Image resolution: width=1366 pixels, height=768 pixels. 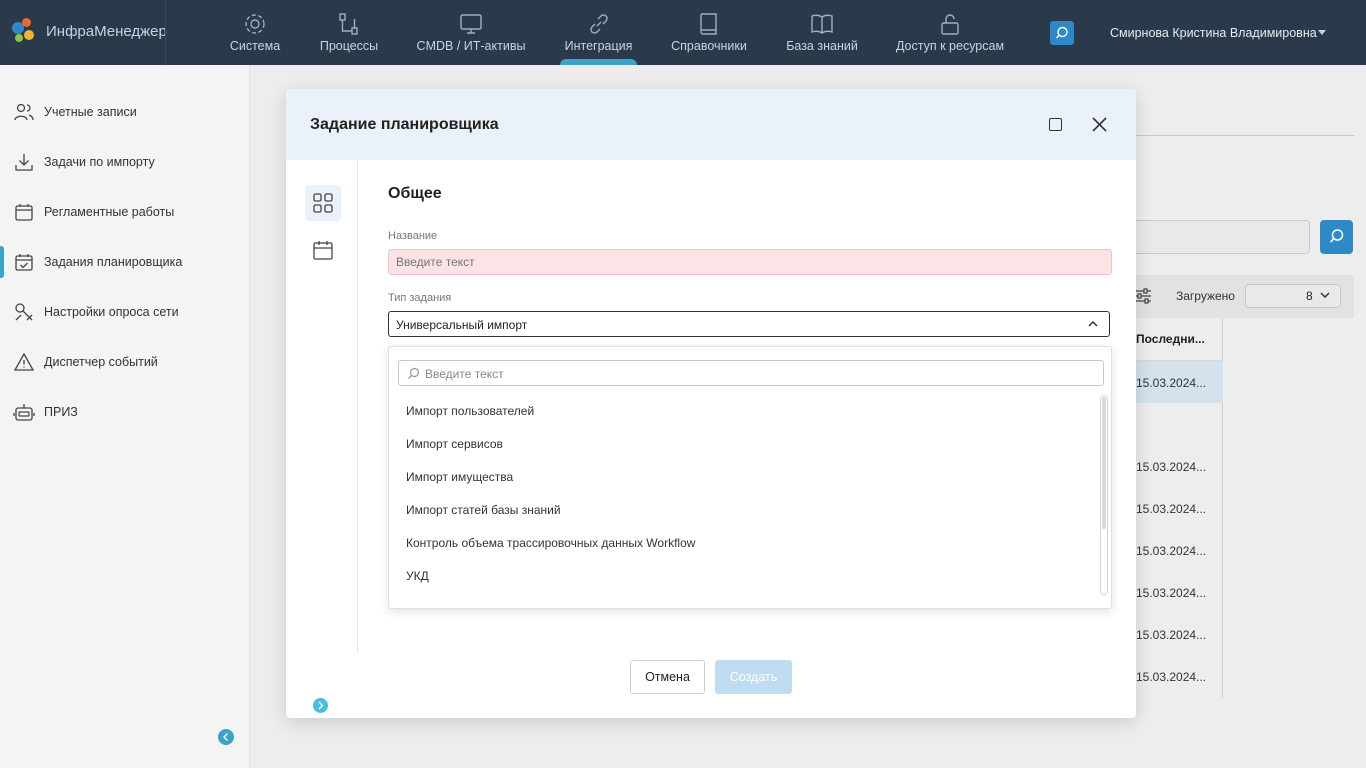 I want to click on background-search-input, so click(x=1215, y=237).